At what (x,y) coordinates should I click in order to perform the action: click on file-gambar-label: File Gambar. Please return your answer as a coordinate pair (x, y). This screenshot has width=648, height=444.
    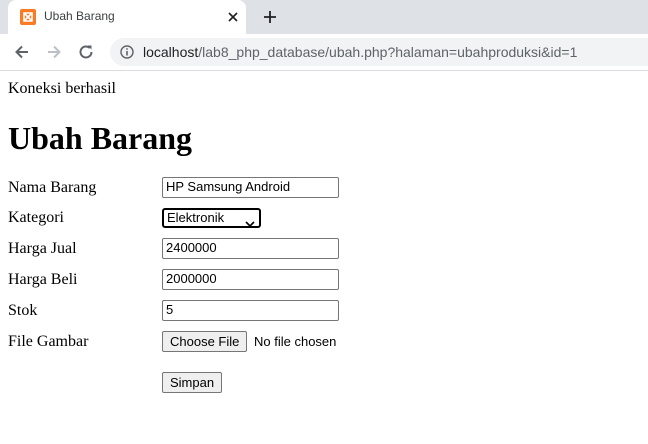
    Looking at the image, I should click on (48, 341).